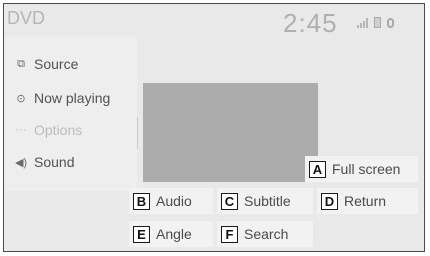 Image resolution: width=430 pixels, height=256 pixels. I want to click on more-icon: ···, so click(21, 130).